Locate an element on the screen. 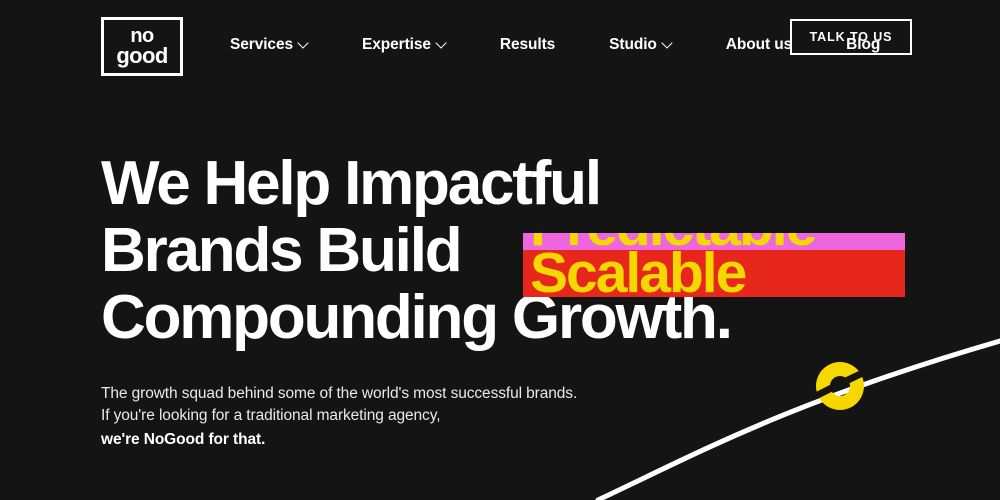  rotating-word-block: Predictable Scalable is located at coordinates (714, 265).